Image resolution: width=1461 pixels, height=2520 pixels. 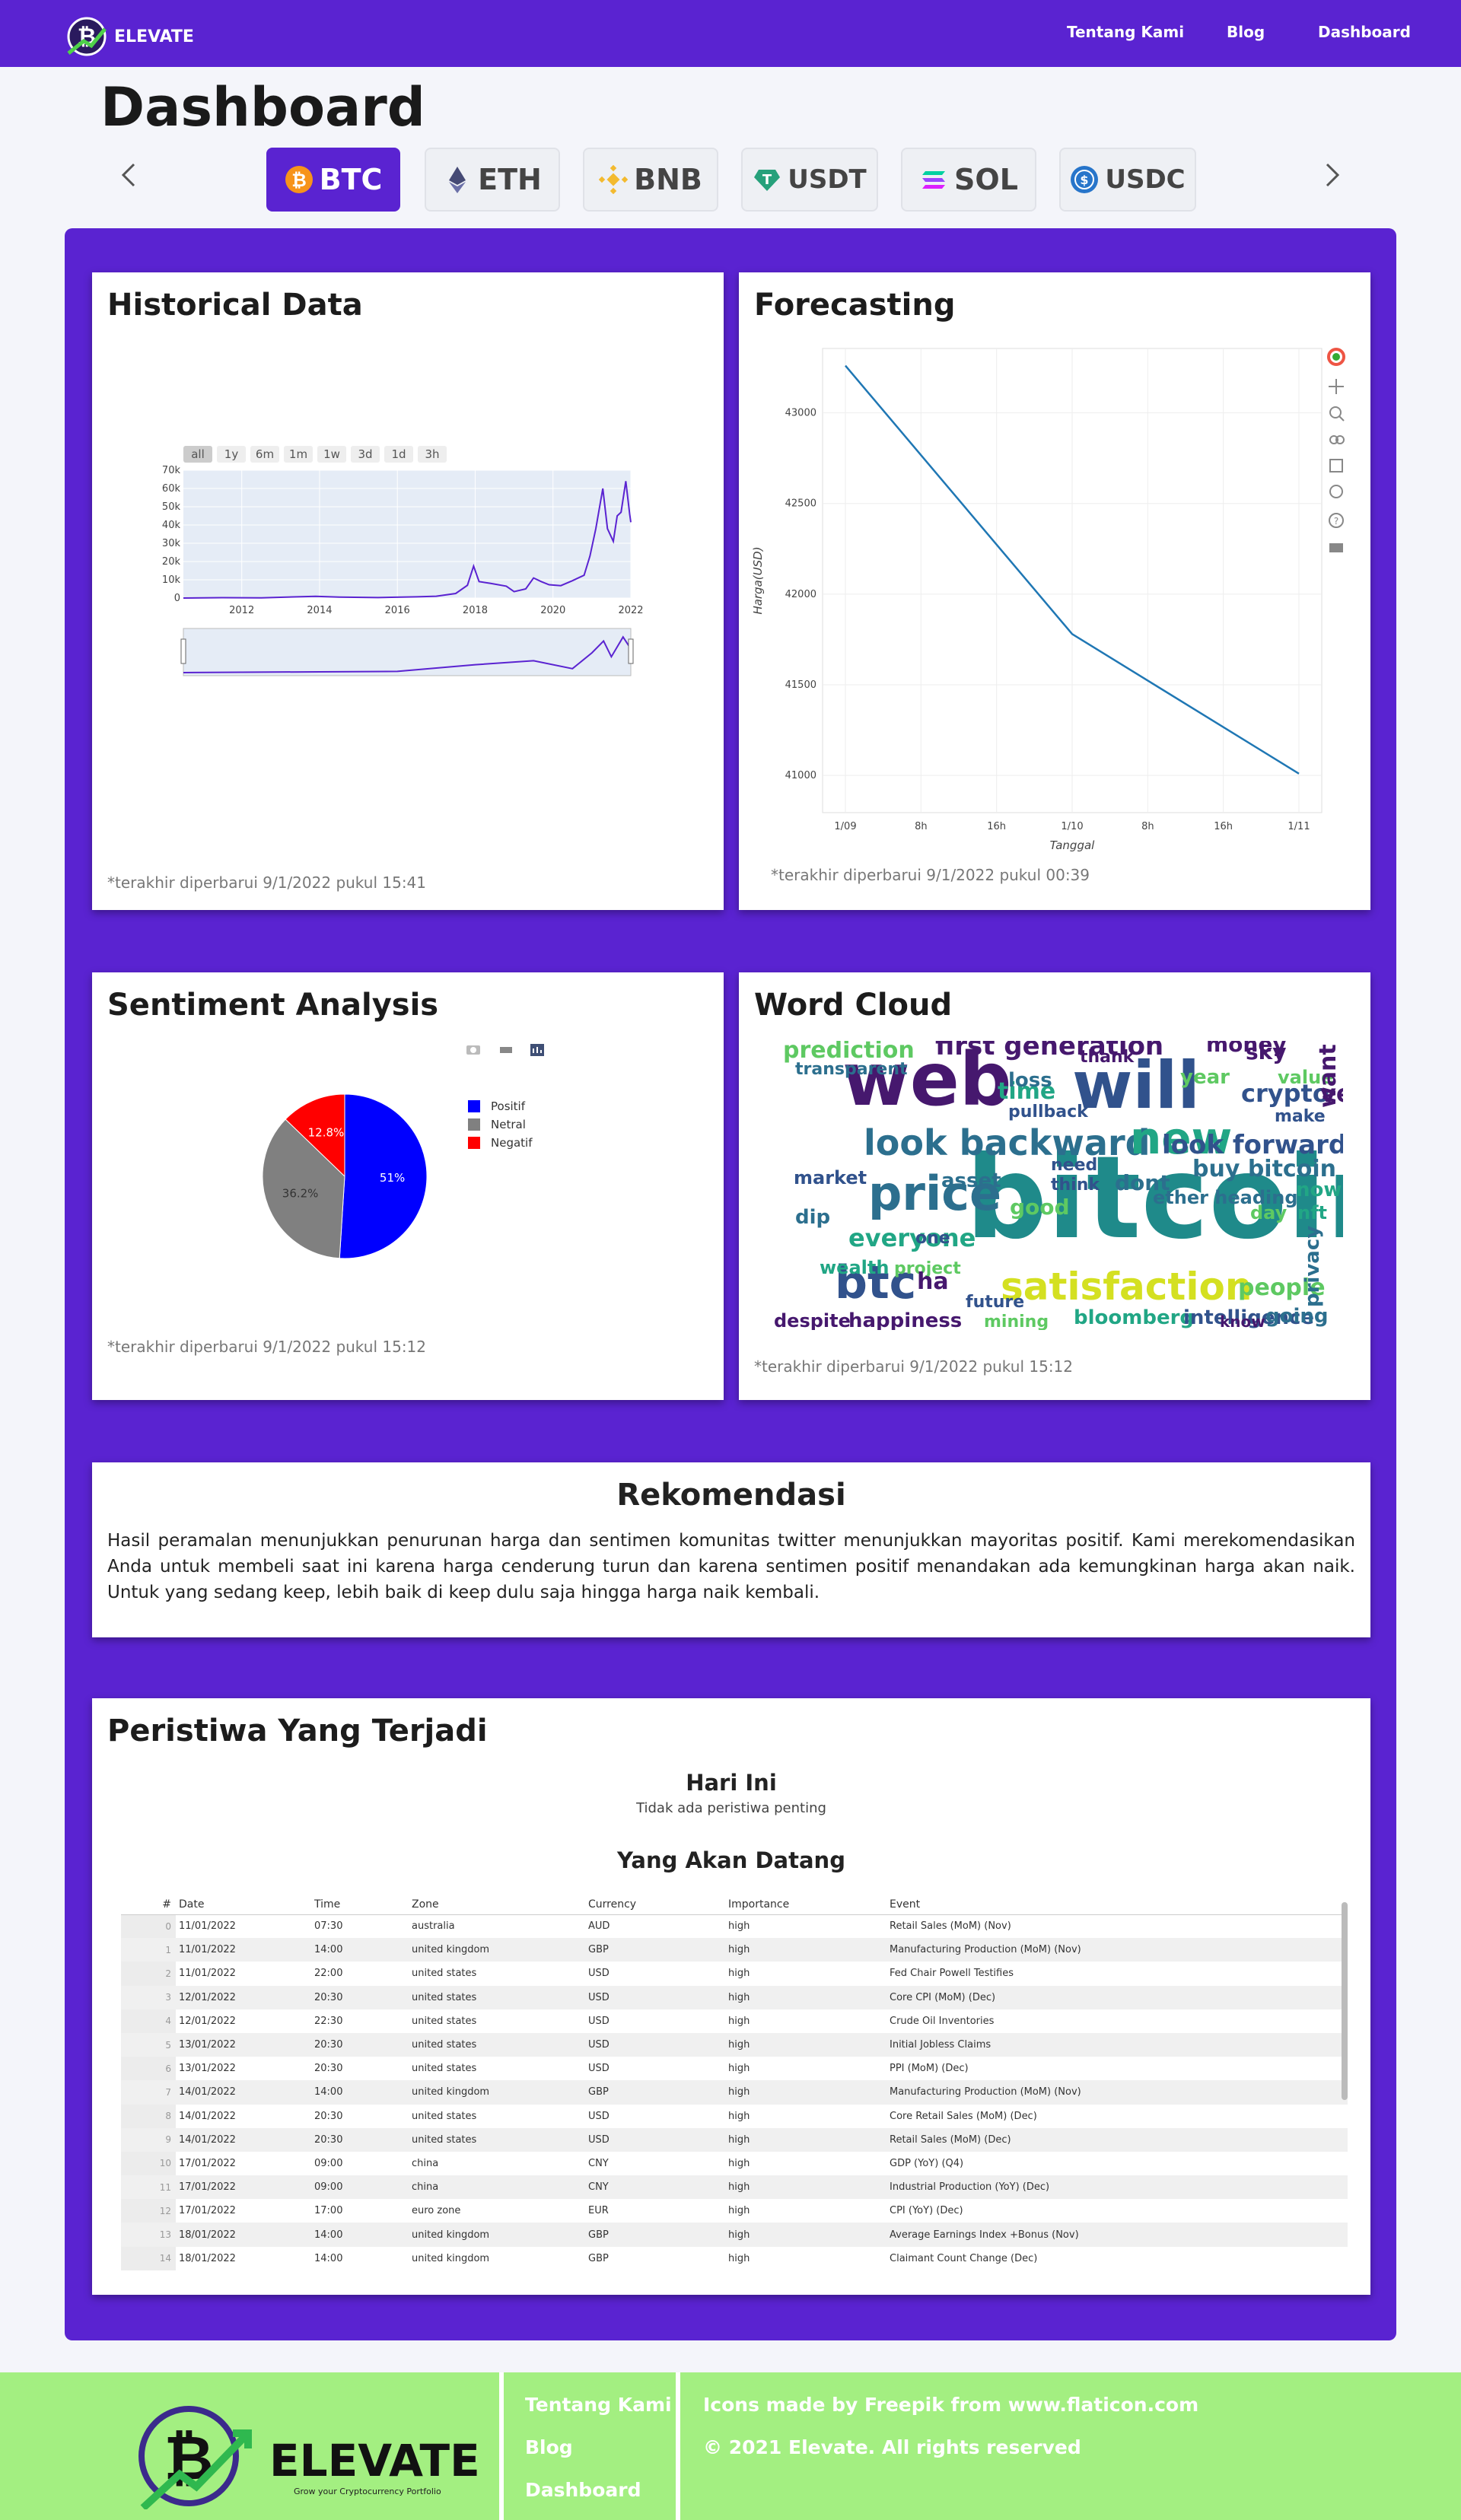 I want to click on legend-label: Negatif, so click(x=512, y=1143).